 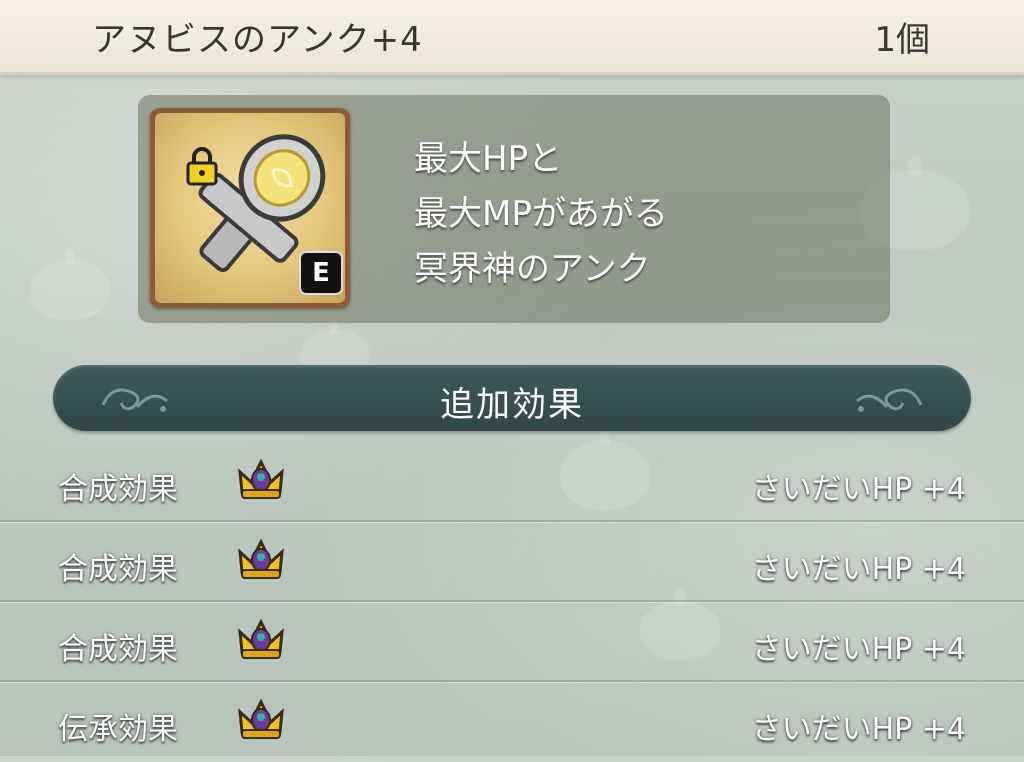 I want to click on additional-effects-header: 追加効果, so click(x=512, y=398).